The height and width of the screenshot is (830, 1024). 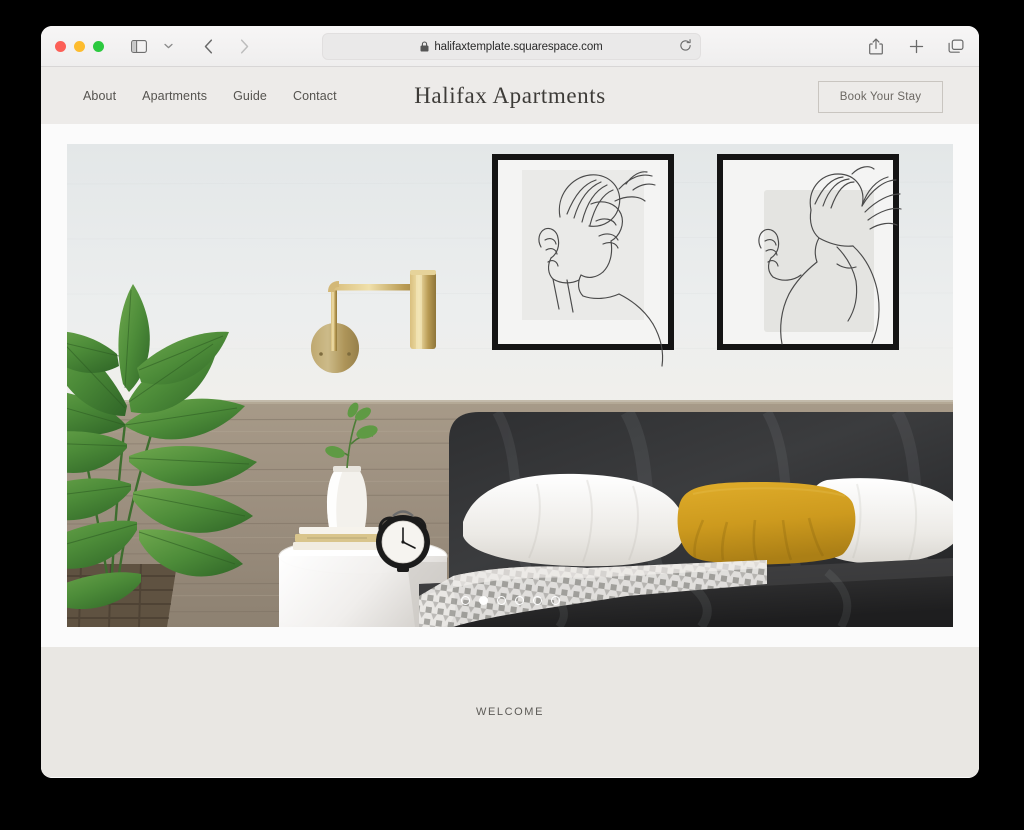 I want to click on welcome-label: WELCOME, so click(x=510, y=712).